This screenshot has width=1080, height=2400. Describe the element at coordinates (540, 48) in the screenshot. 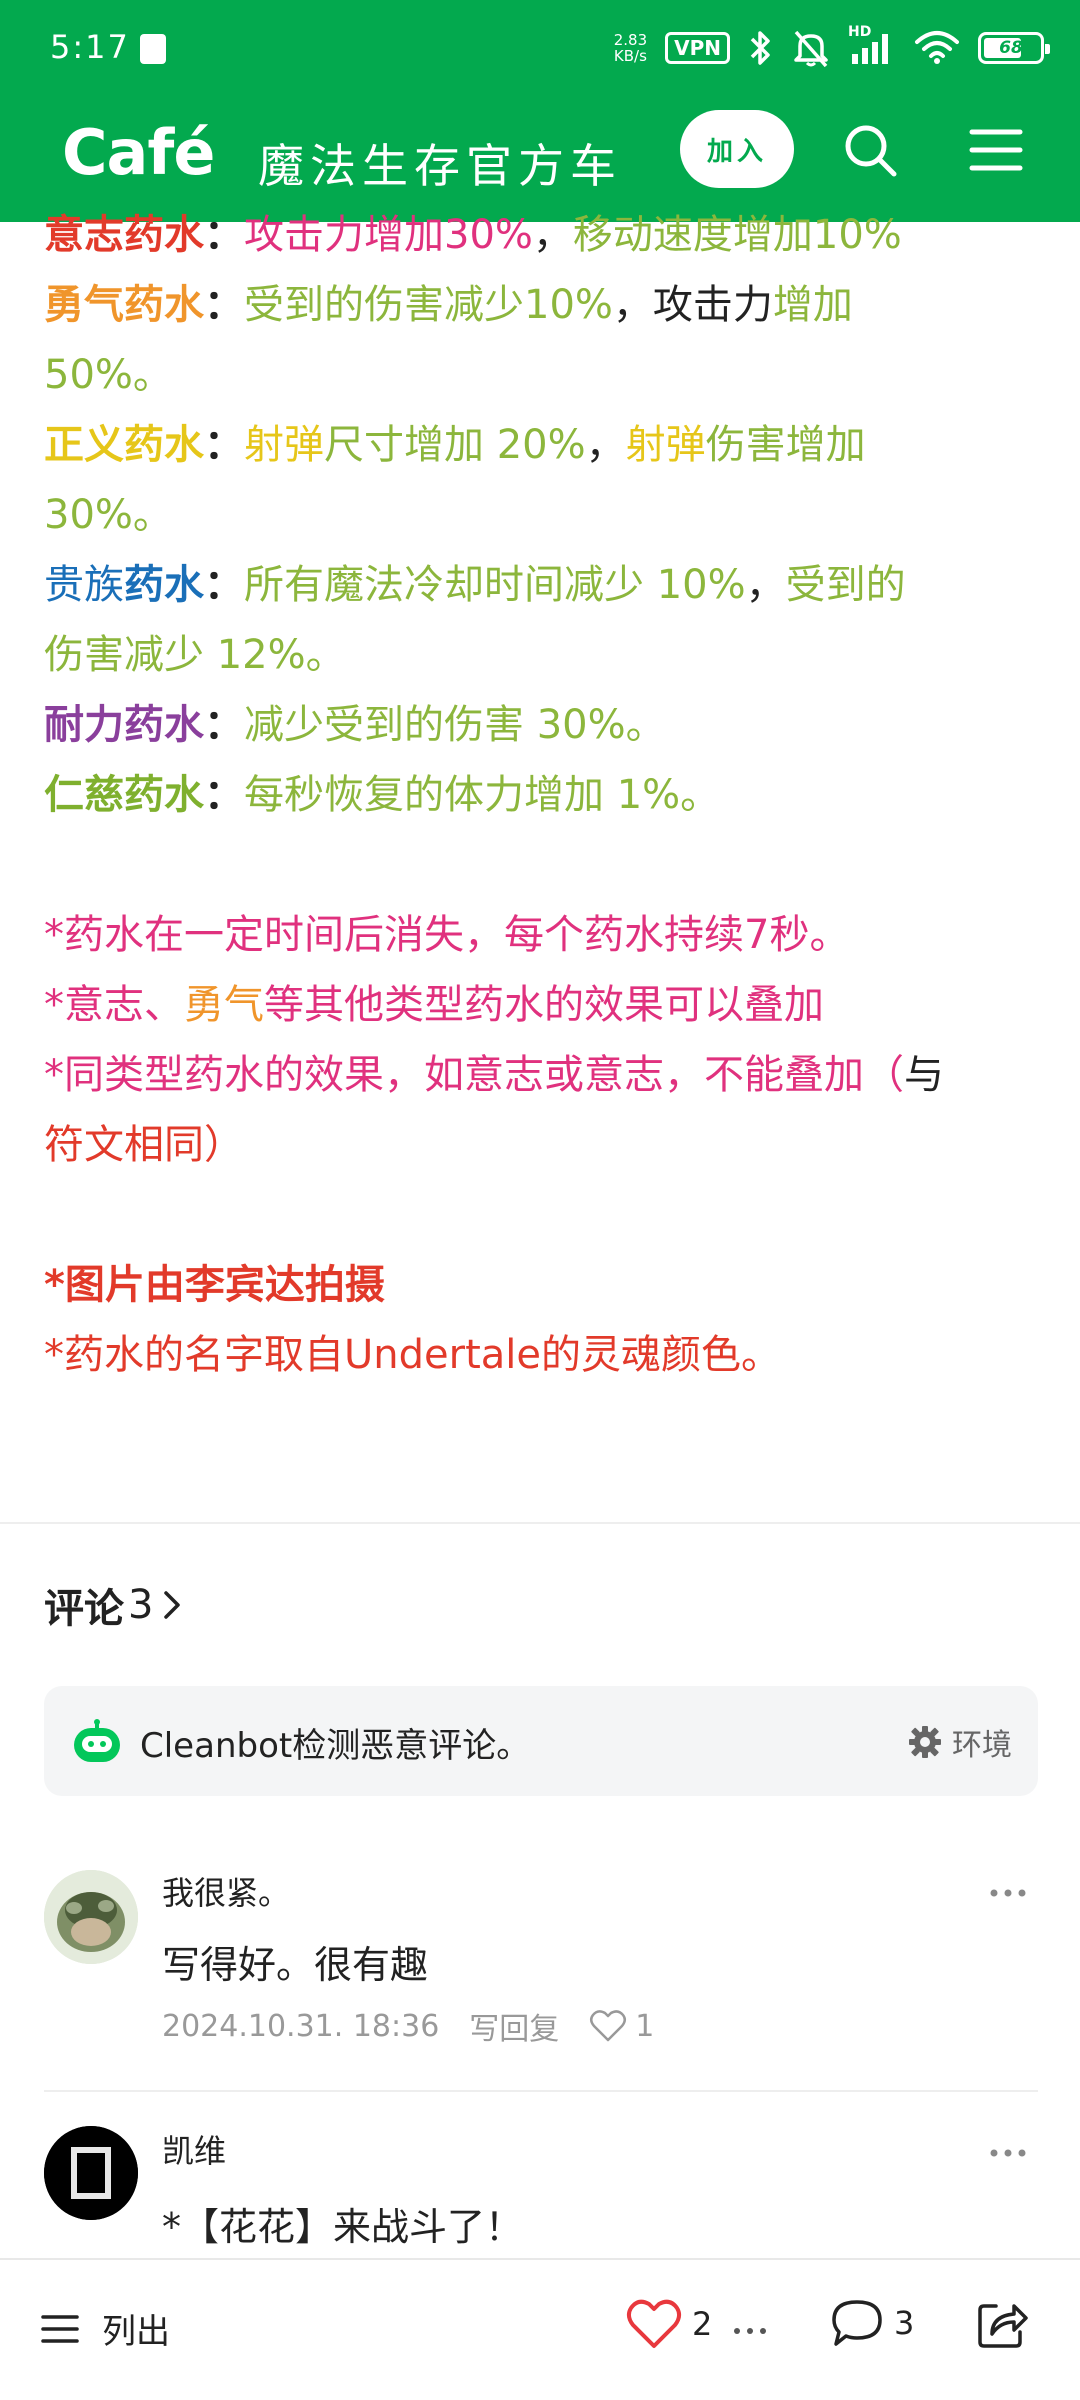

I see `status-bar: 5:17 2.83 KB/s VPN HD 68` at that location.